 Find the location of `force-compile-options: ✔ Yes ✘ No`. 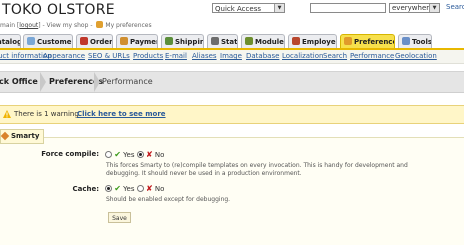

force-compile-options: ✔ Yes ✘ No is located at coordinates (134, 154).